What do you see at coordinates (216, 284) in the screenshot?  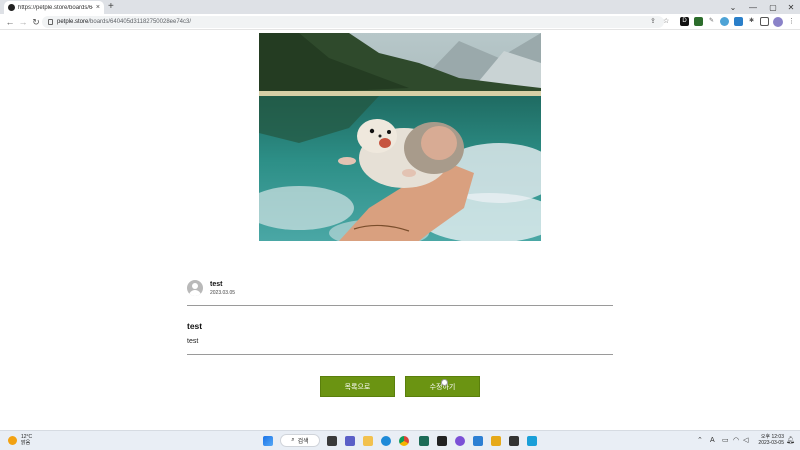 I see `author-name: test` at bounding box center [216, 284].